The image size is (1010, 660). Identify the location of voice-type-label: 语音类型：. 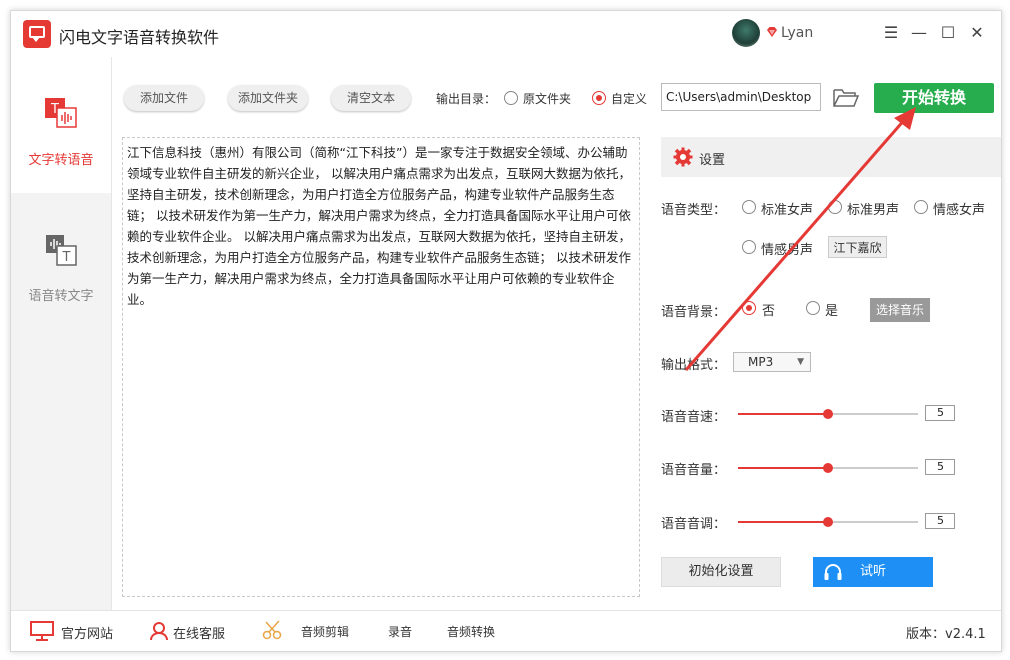
(694, 210).